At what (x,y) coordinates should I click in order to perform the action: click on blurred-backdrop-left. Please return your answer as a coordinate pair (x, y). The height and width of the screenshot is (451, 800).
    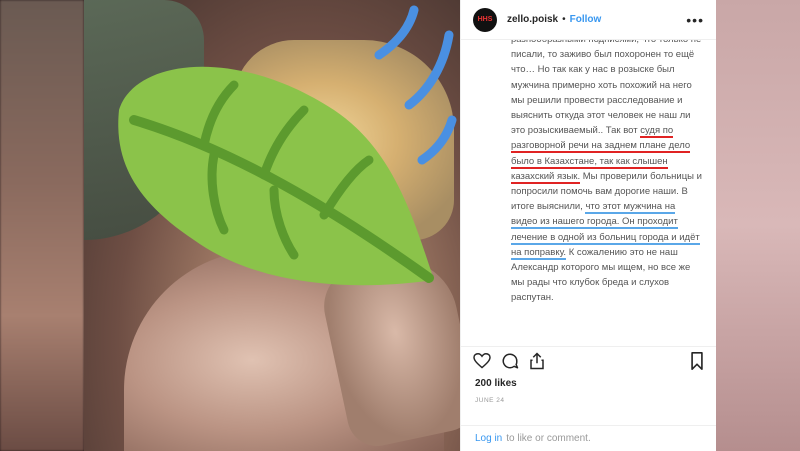
    Looking at the image, I should click on (42, 225).